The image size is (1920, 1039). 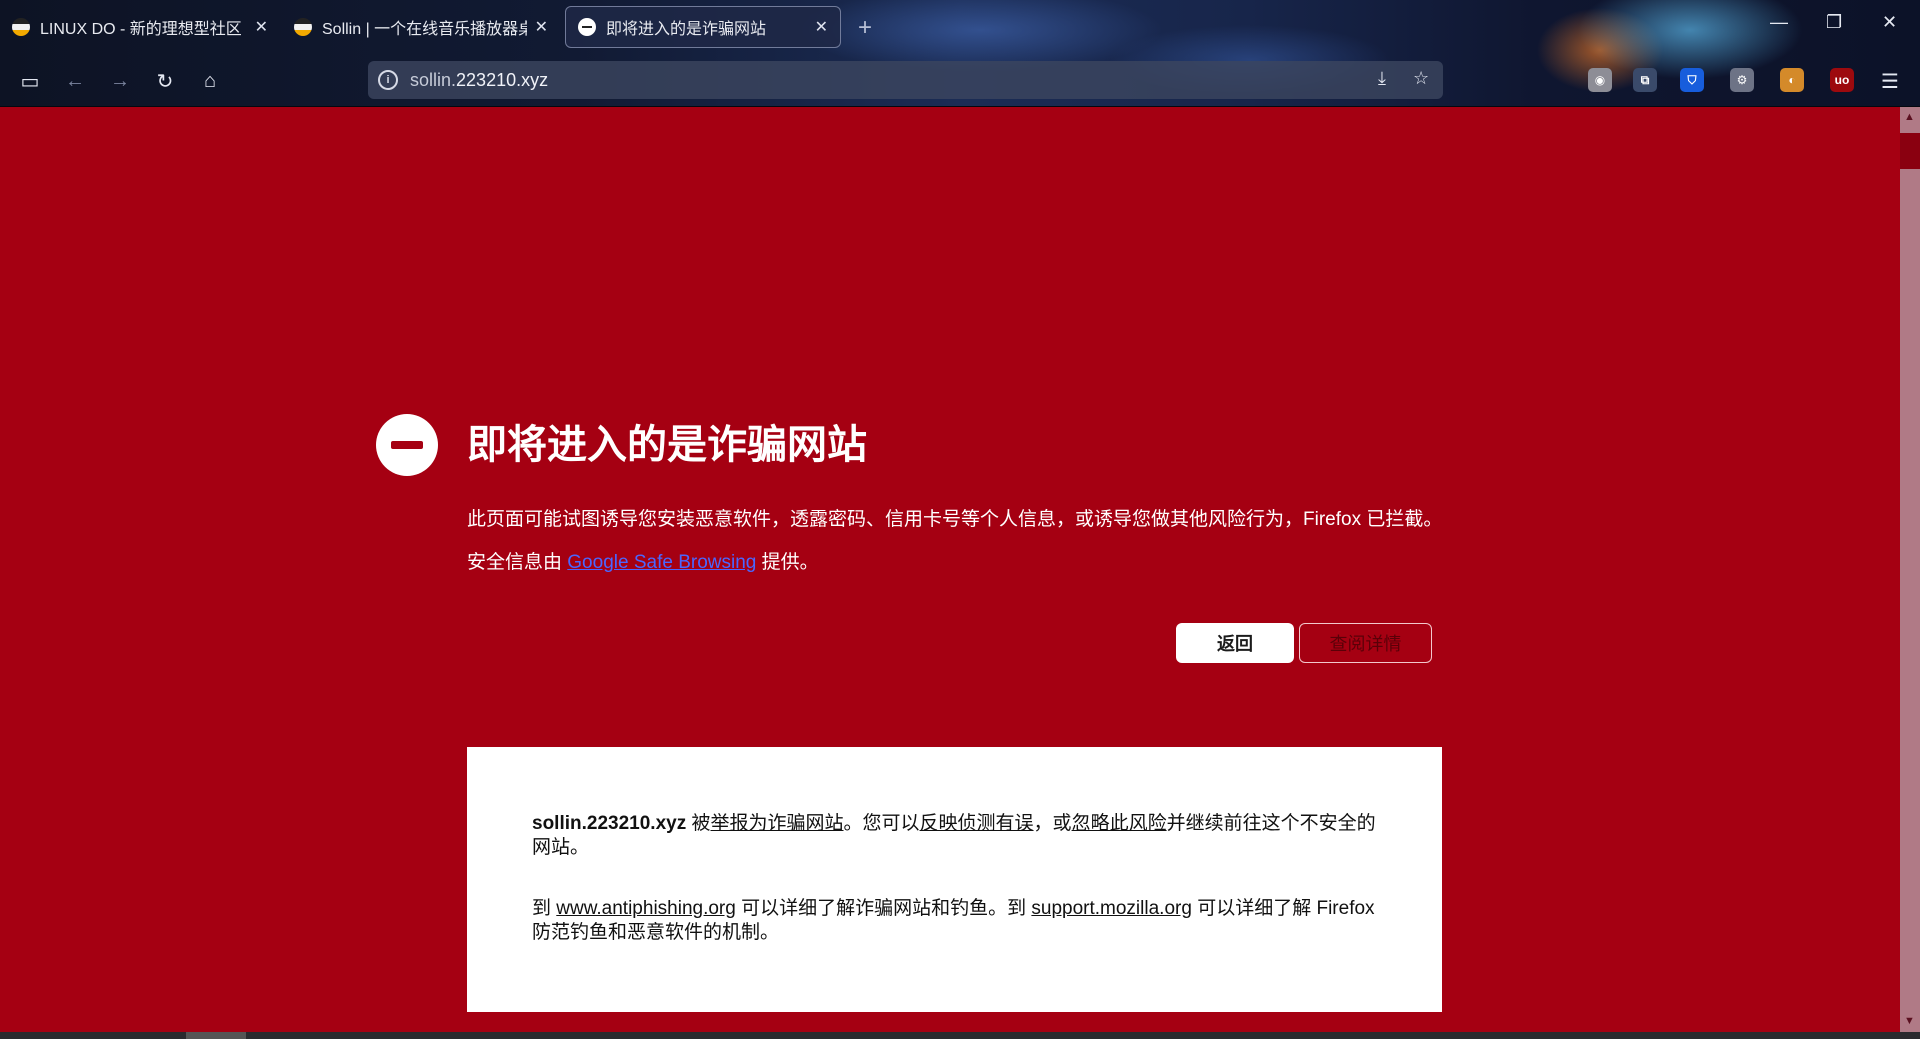 What do you see at coordinates (303, 27) in the screenshot?
I see `sollin-favicon-icon` at bounding box center [303, 27].